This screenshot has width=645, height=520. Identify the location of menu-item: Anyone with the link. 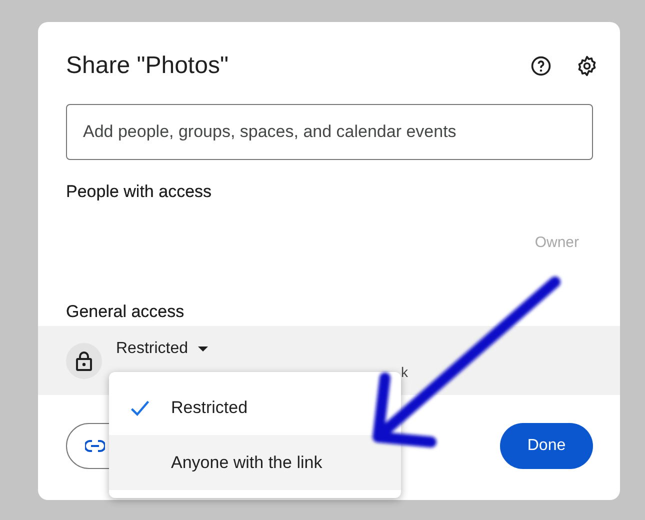
(255, 462).